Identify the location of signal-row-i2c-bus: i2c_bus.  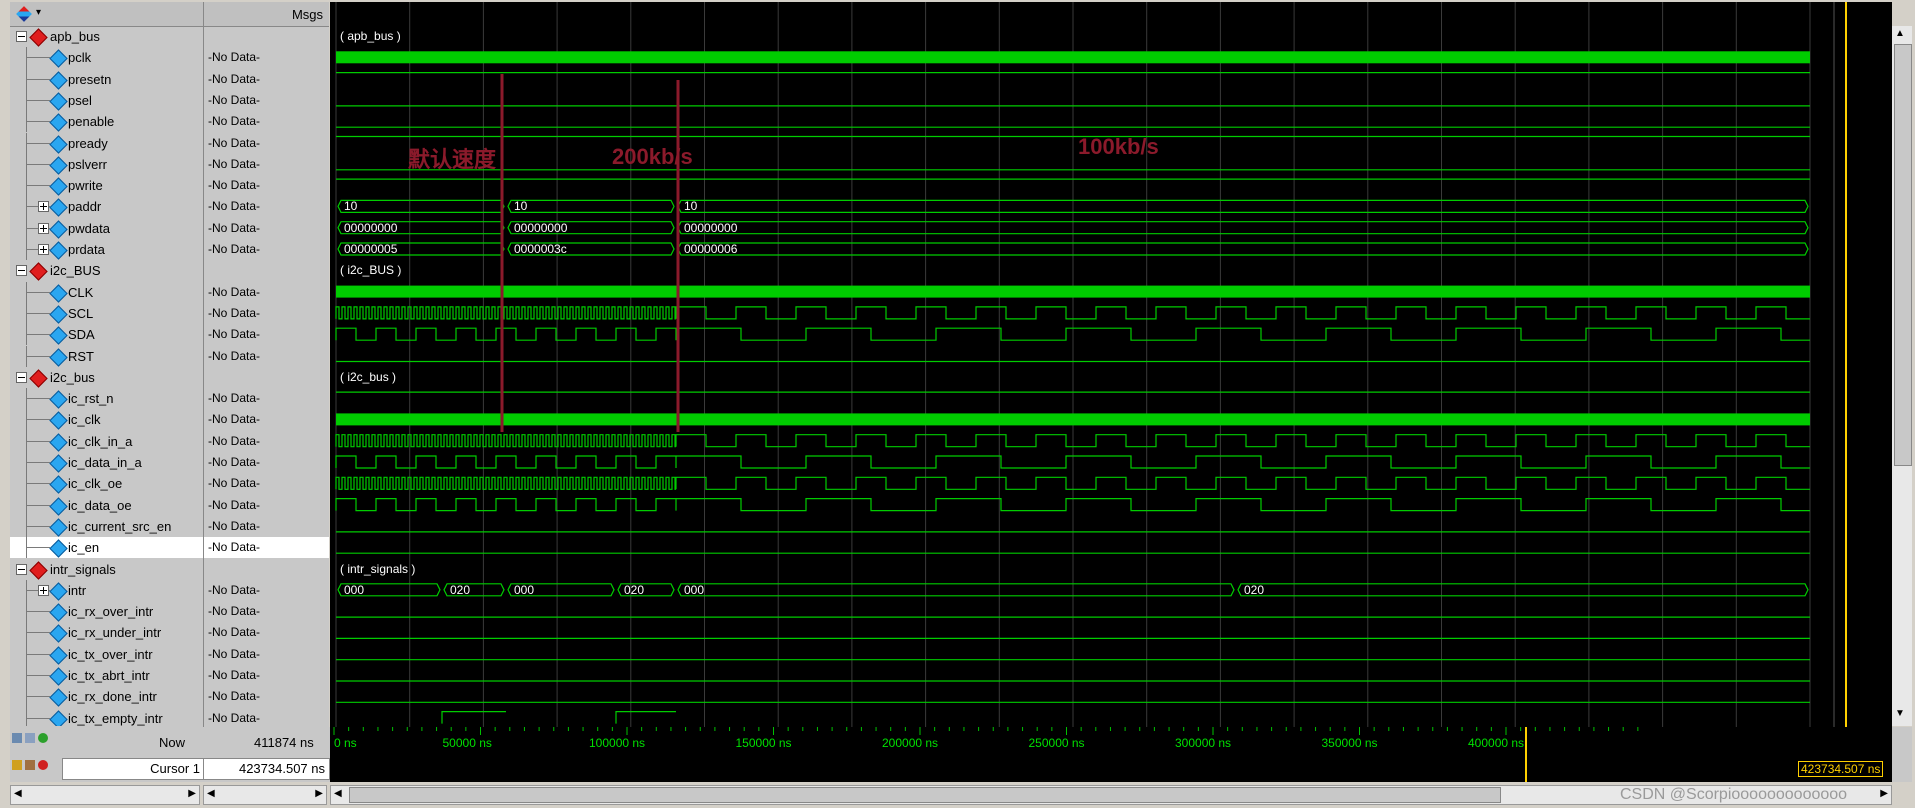
(106, 377).